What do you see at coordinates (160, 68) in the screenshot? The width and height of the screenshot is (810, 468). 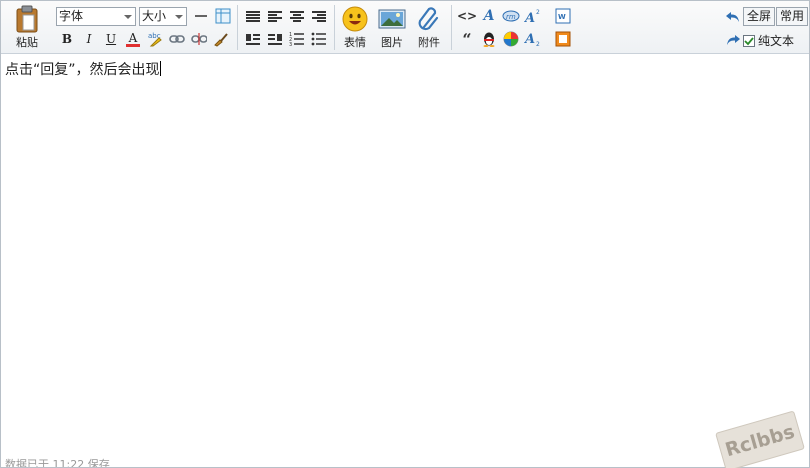 I see `text-caret` at bounding box center [160, 68].